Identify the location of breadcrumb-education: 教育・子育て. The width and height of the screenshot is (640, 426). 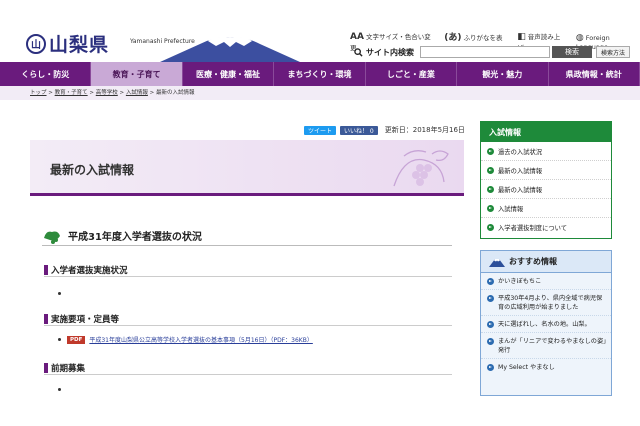
(71, 93).